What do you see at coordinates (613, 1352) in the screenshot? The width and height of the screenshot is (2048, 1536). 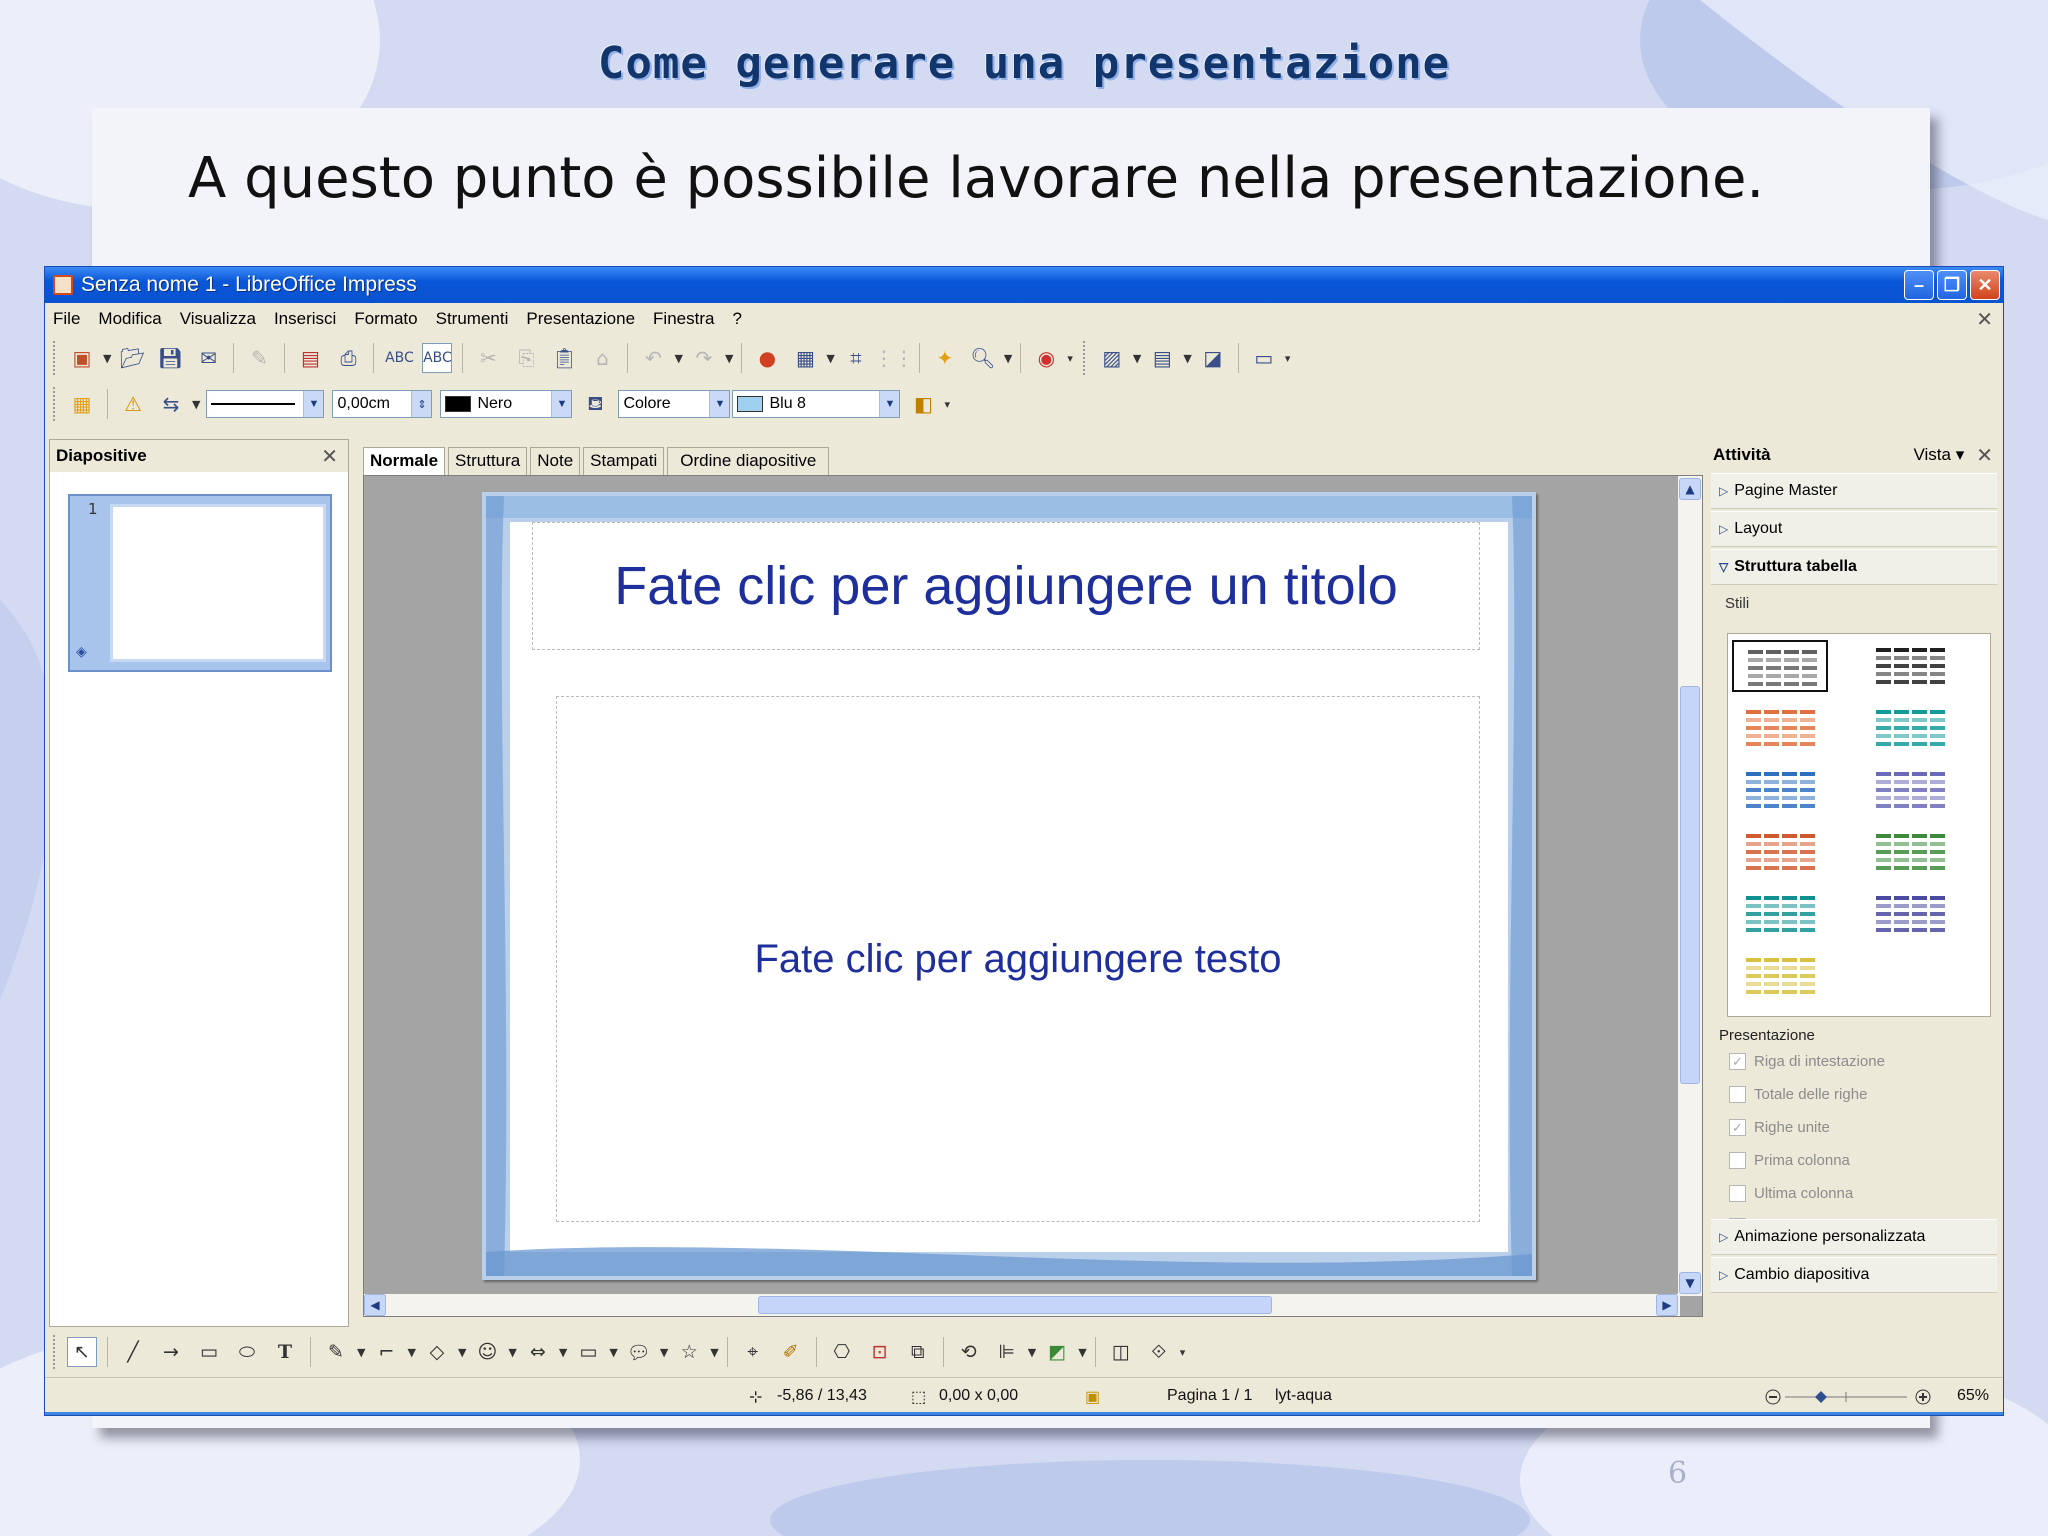 I see `flowchart-dropdown-icon: ▼` at bounding box center [613, 1352].